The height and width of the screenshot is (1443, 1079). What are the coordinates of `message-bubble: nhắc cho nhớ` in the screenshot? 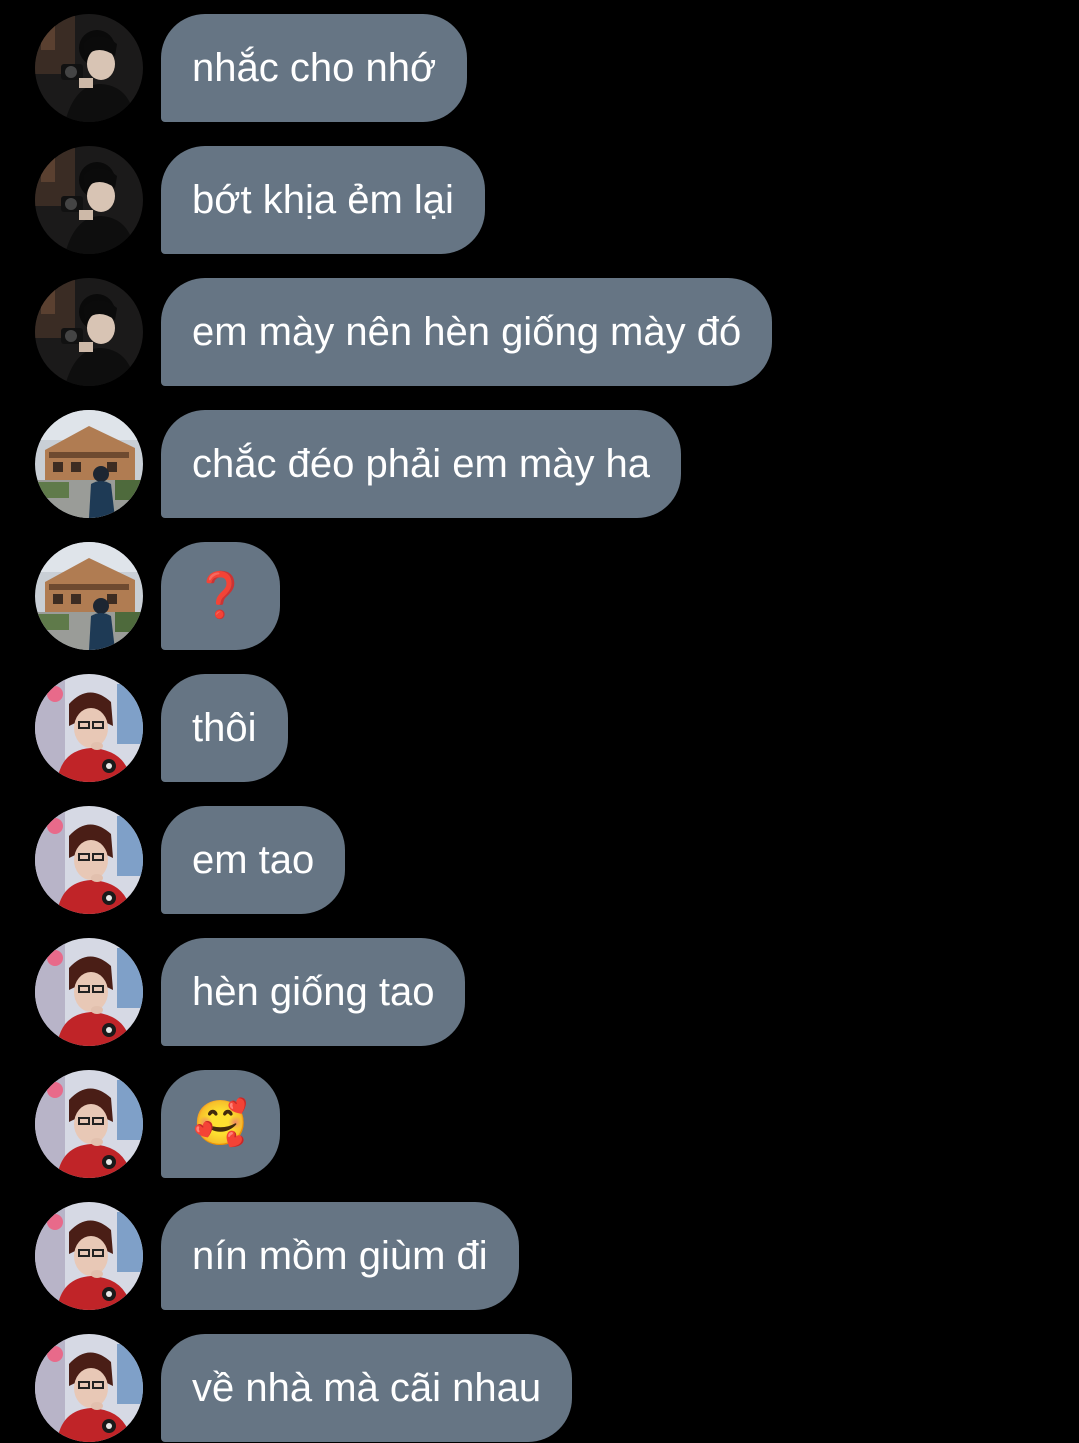 It's located at (314, 68).